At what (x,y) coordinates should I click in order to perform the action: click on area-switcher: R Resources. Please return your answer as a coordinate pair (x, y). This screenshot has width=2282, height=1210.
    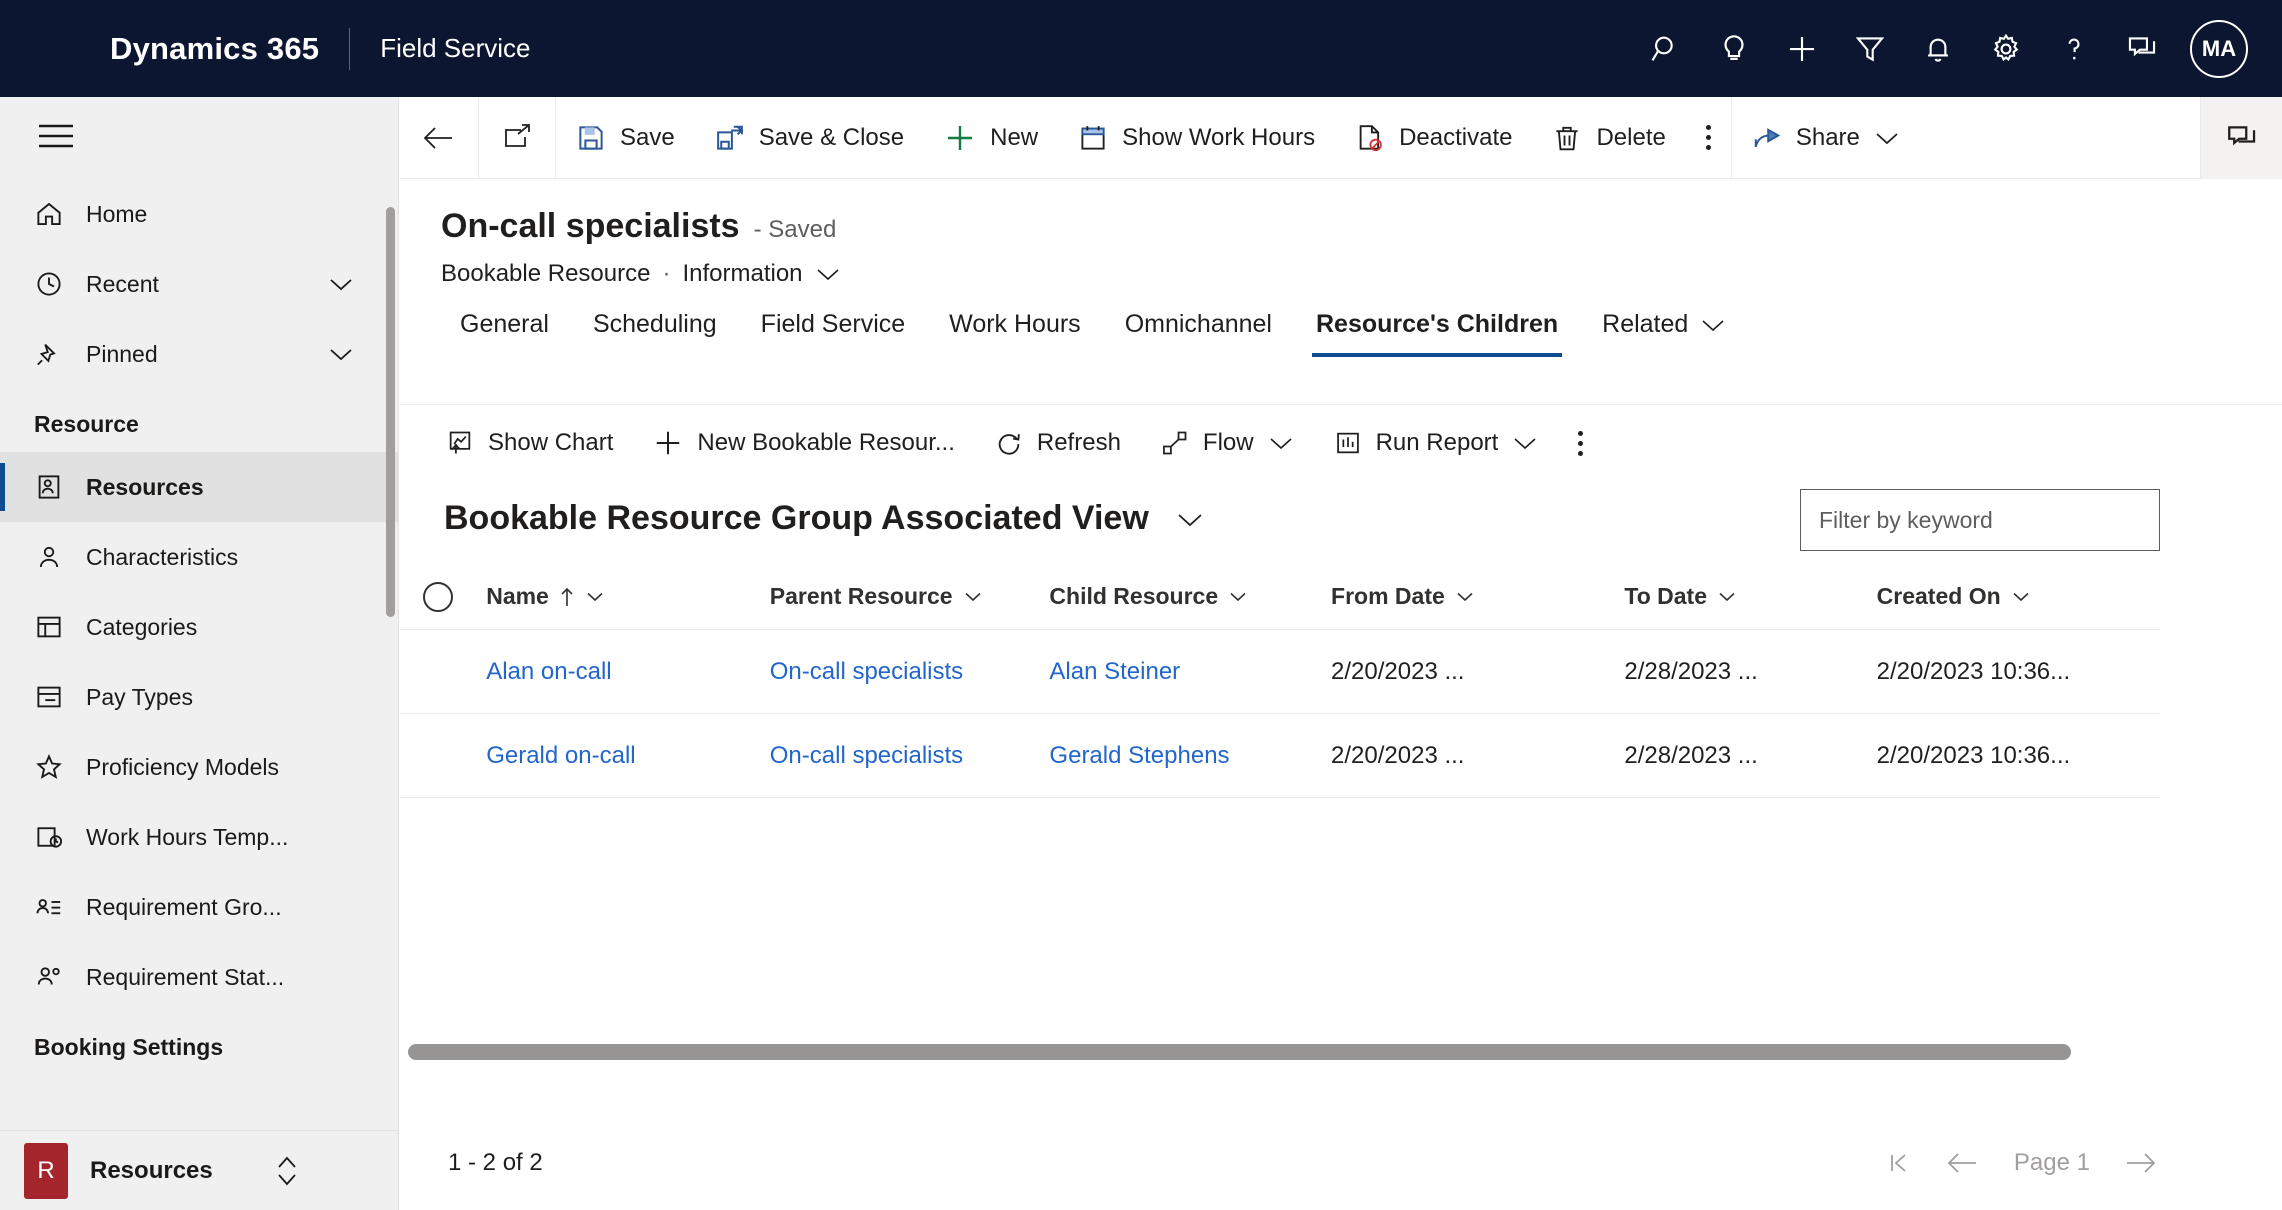
    Looking at the image, I should click on (199, 1170).